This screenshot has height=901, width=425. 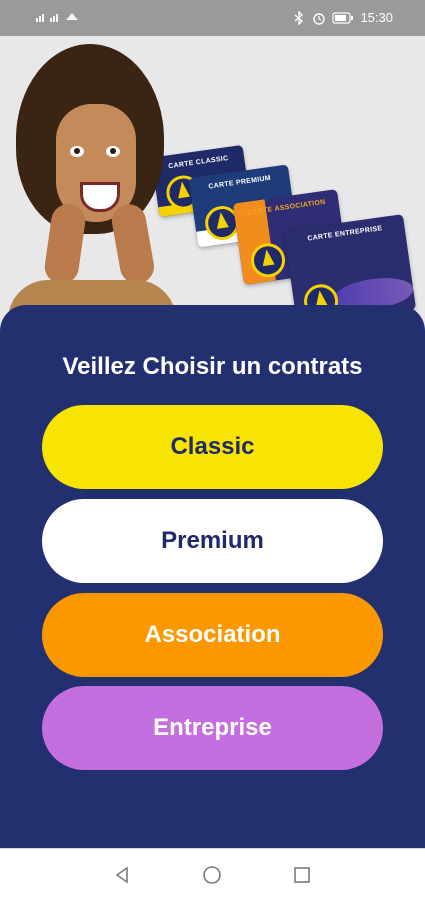 What do you see at coordinates (122, 875) in the screenshot?
I see `back-icon` at bounding box center [122, 875].